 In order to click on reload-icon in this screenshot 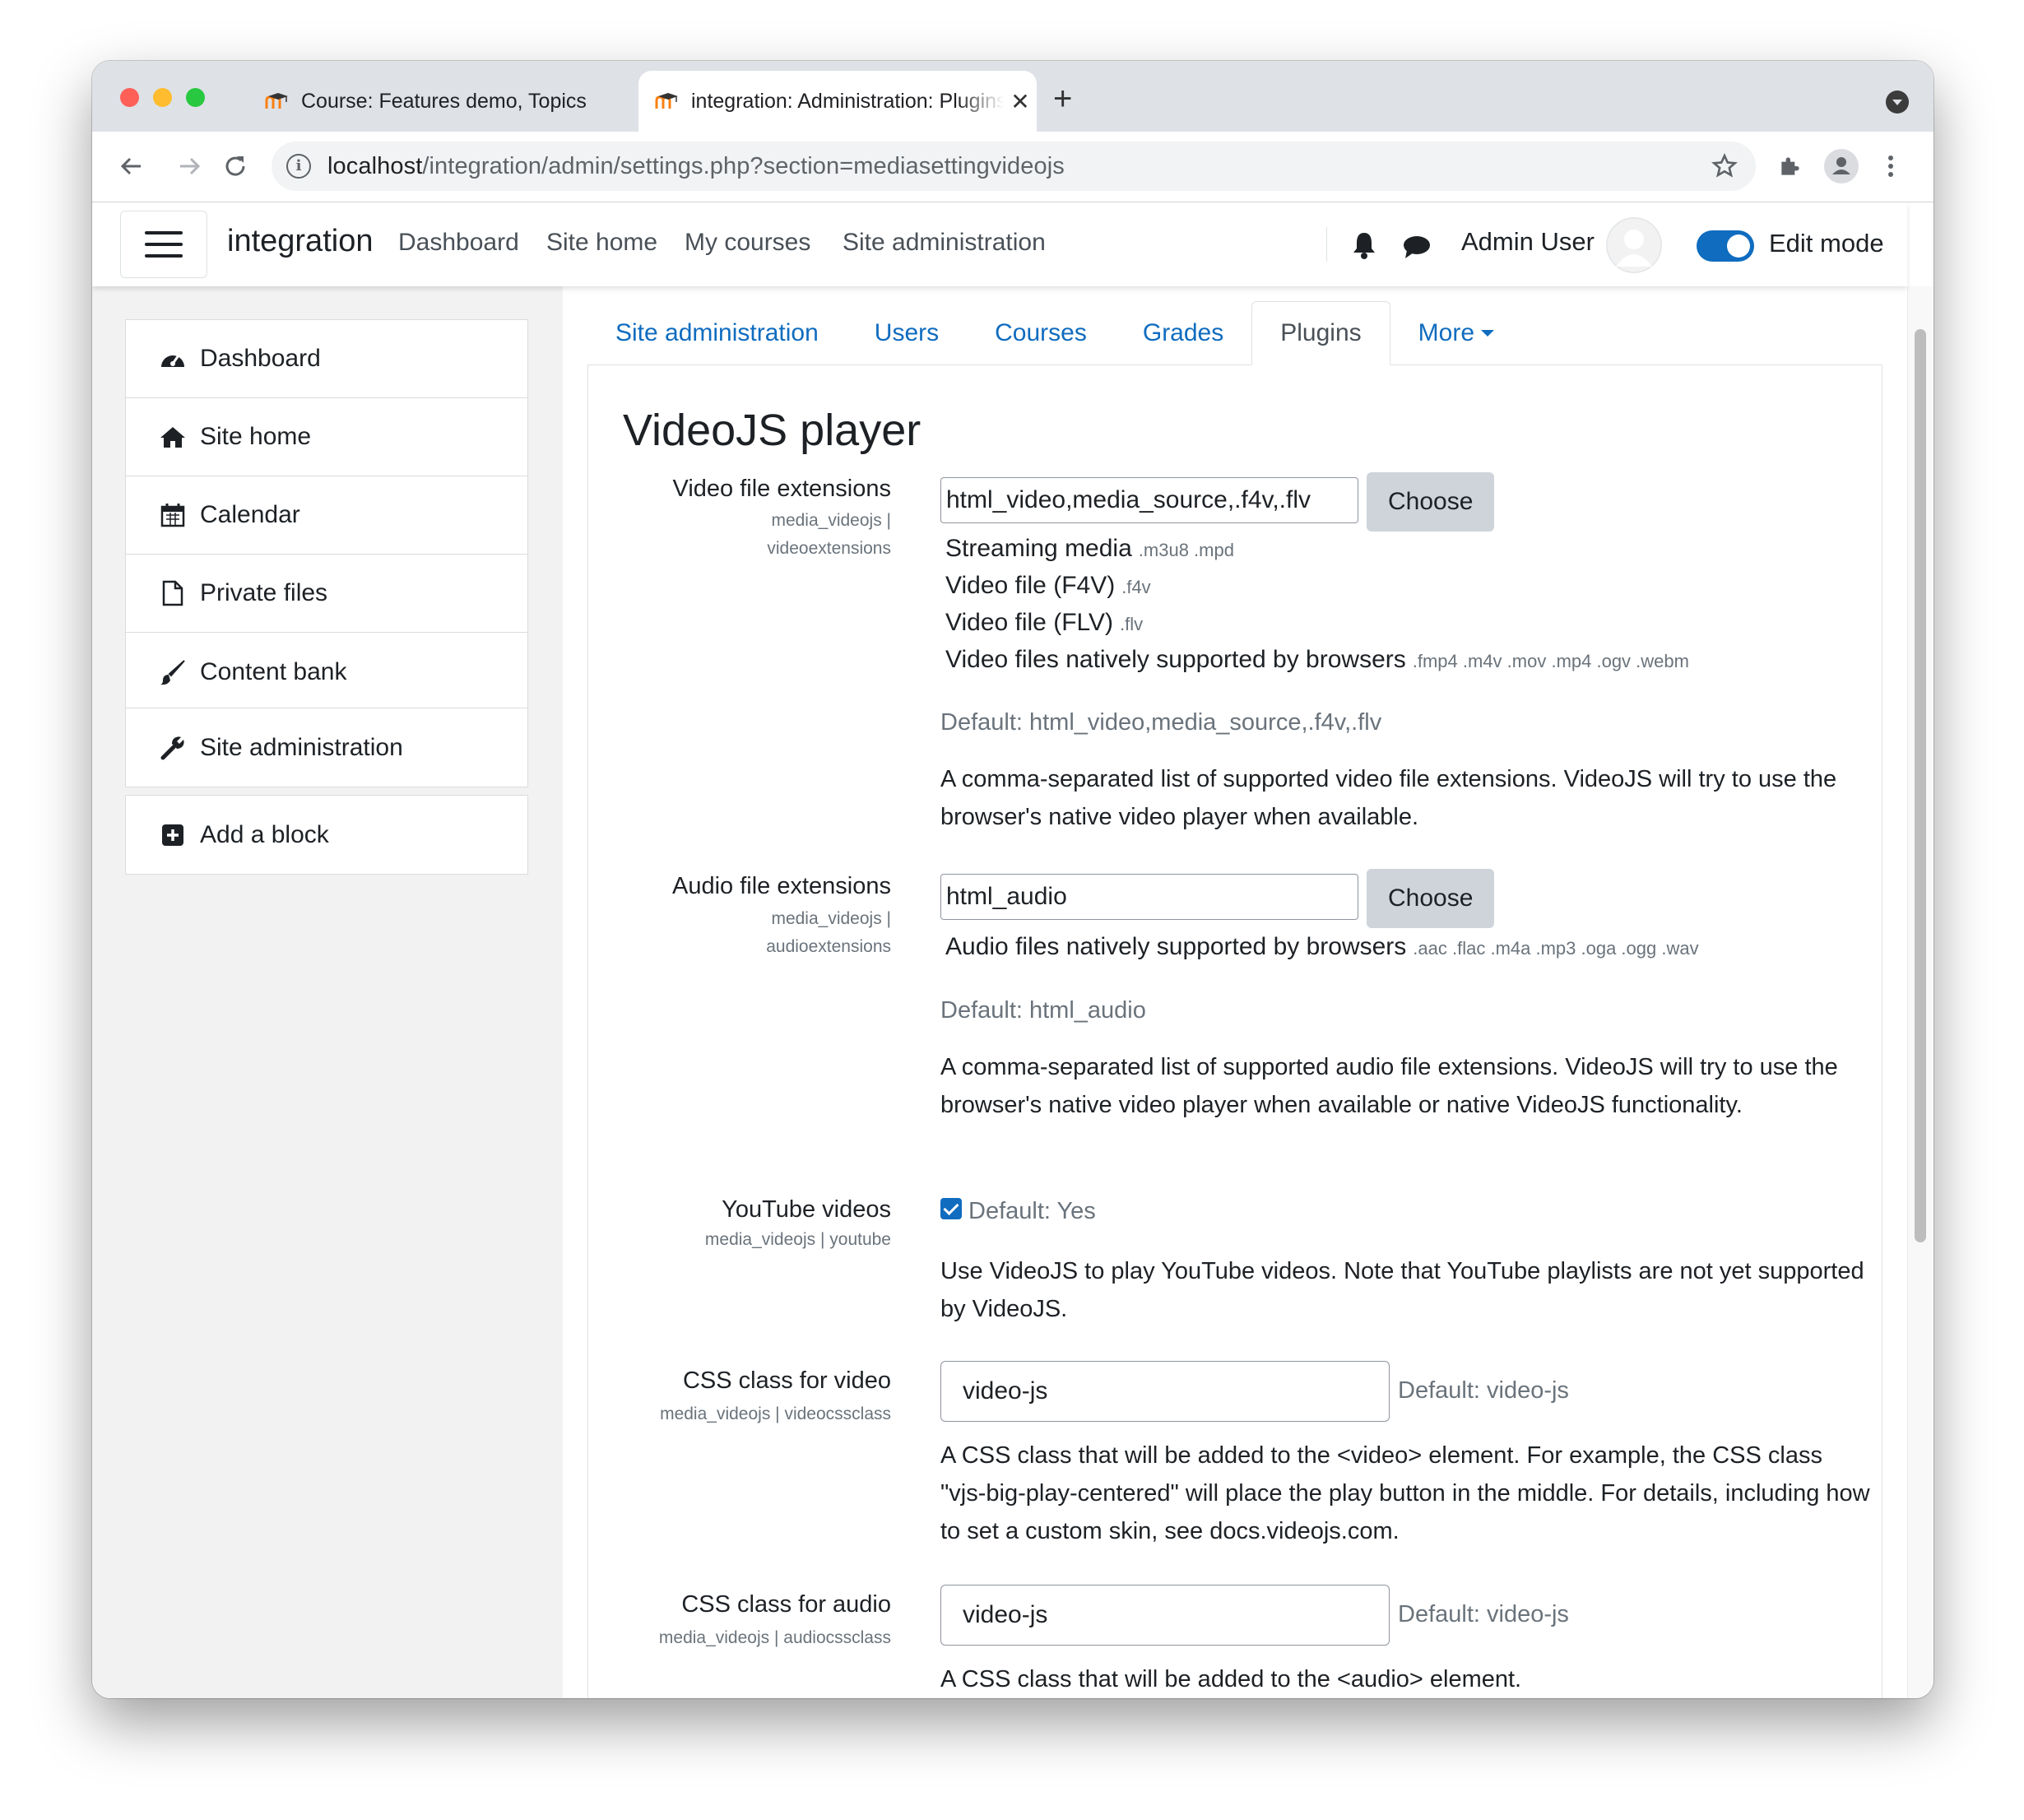, I will do `click(235, 166)`.